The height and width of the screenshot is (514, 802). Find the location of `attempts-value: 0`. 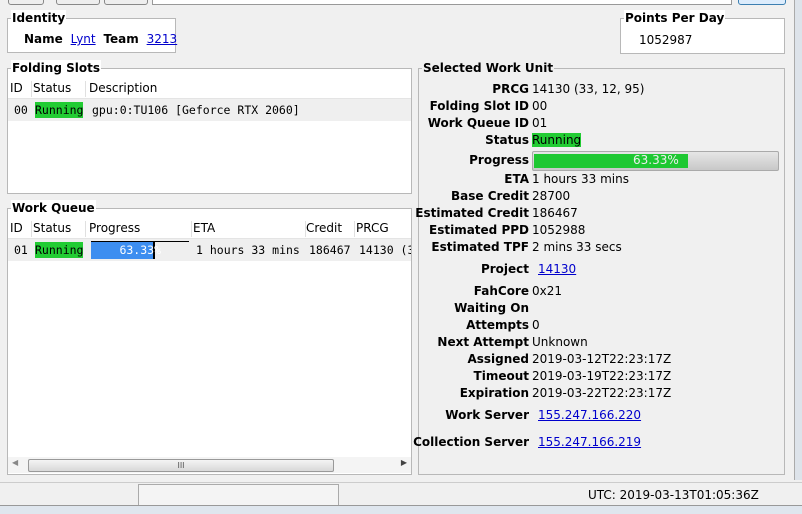

attempts-value: 0 is located at coordinates (536, 325).